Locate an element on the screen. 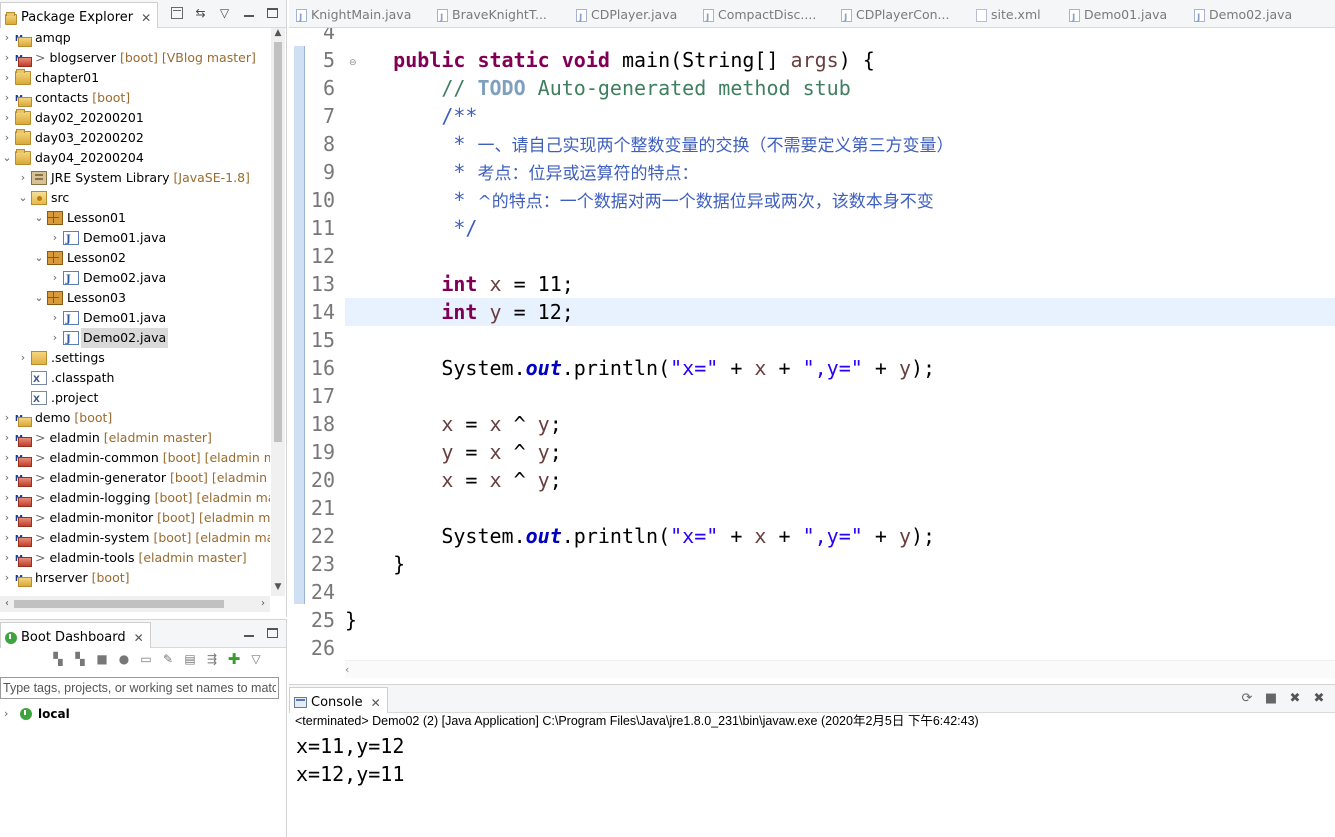 This screenshot has height=837, width=1335. tree-item: › > eladmin-tools [eladmin master] is located at coordinates (135, 558).